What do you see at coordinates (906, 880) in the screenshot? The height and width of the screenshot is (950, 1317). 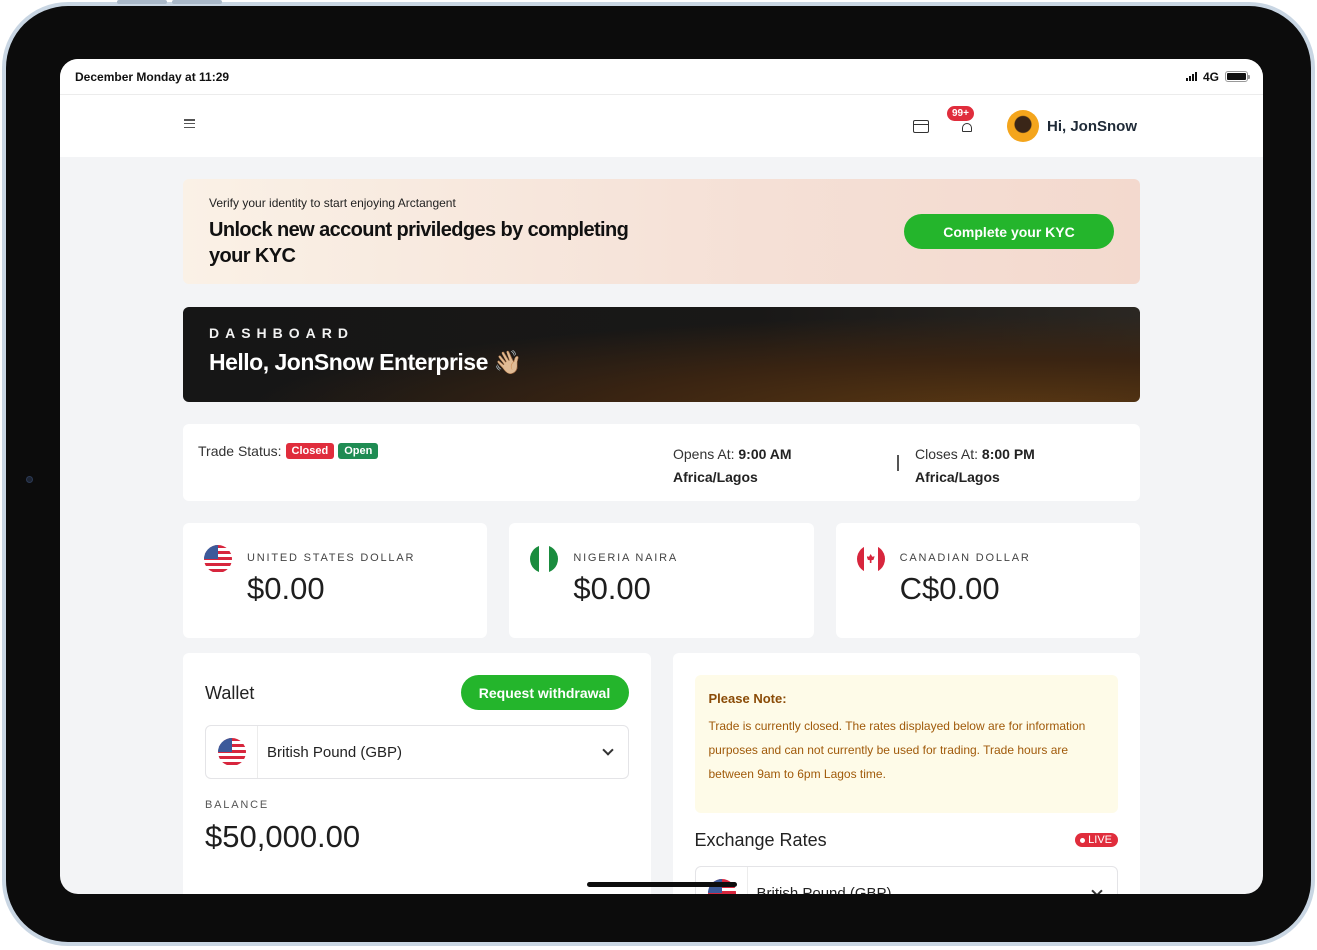 I see `exchange-currency-select: British Pound (GBP)` at bounding box center [906, 880].